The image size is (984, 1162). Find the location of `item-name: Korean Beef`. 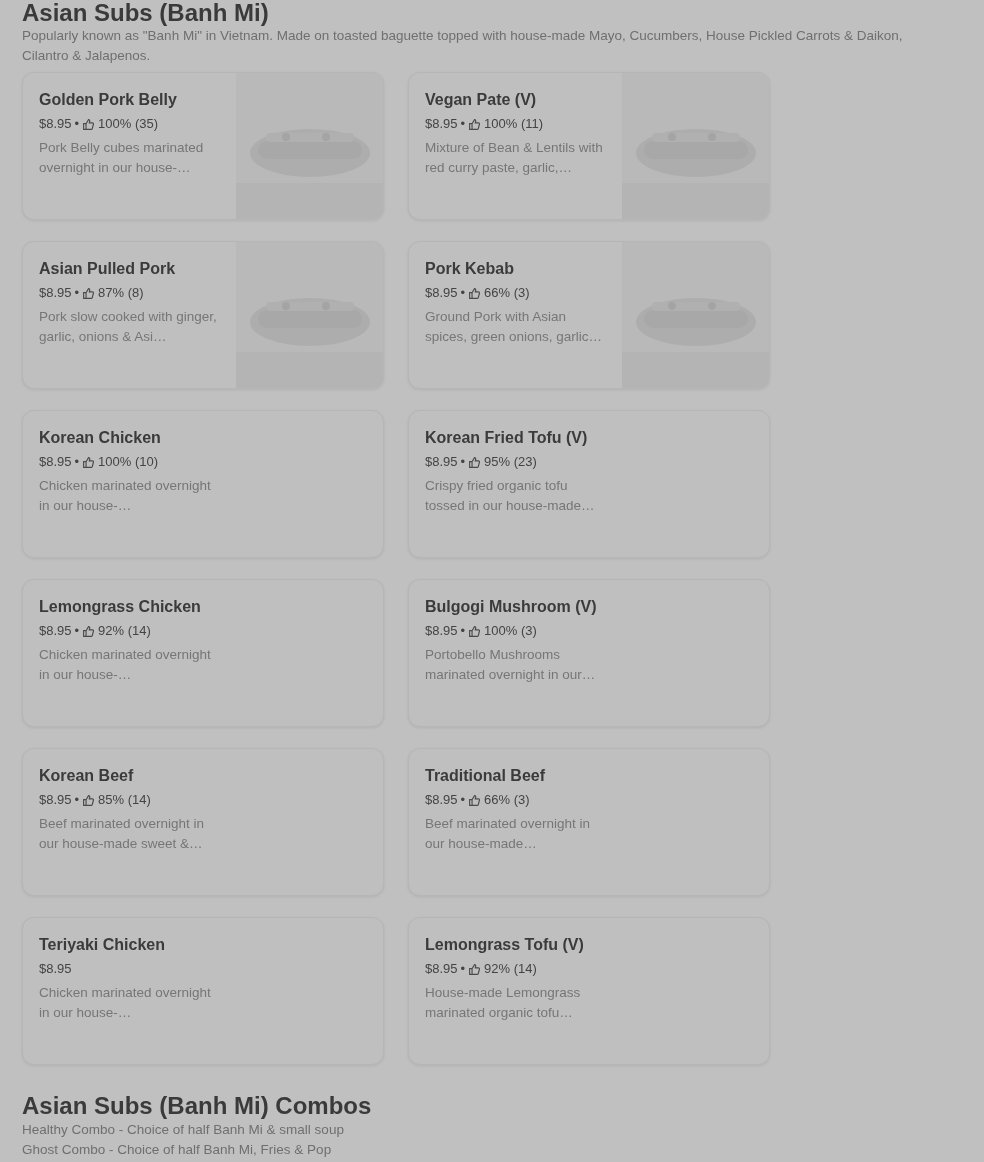

item-name: Korean Beef is located at coordinates (87, 776).